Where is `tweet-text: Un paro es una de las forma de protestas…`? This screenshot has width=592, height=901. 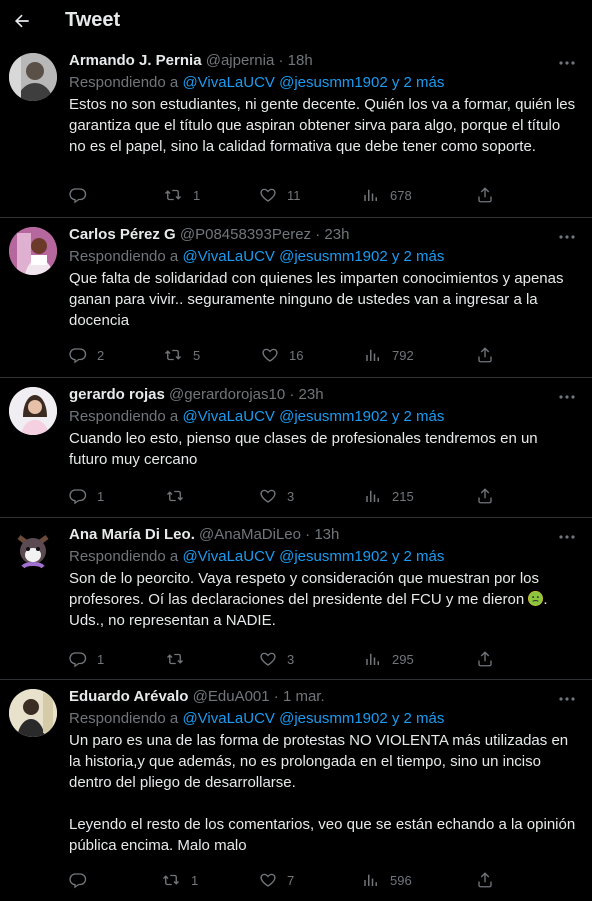 tweet-text: Un paro es una de las forma de protestas… is located at coordinates (322, 793).